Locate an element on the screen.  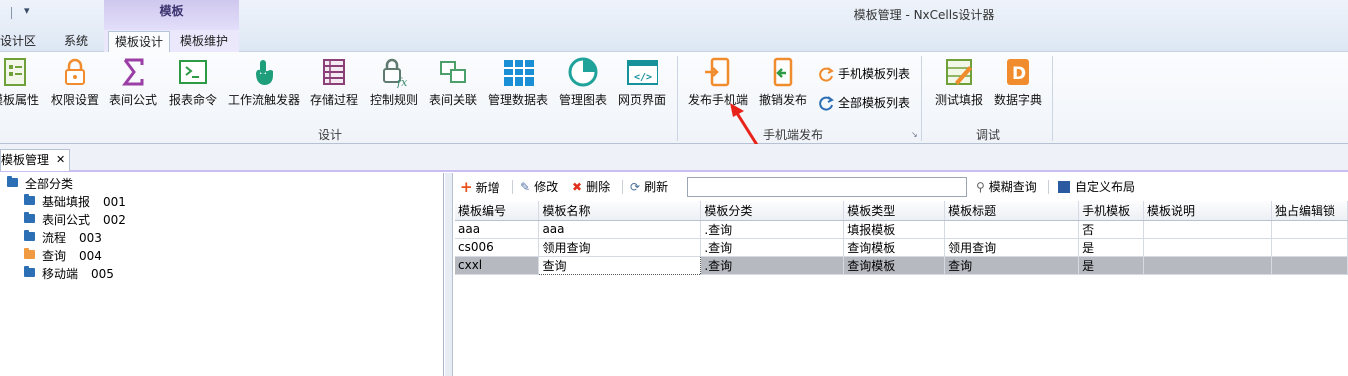
workflow-trigger-button: 工作流触发器 is located at coordinates (264, 86).